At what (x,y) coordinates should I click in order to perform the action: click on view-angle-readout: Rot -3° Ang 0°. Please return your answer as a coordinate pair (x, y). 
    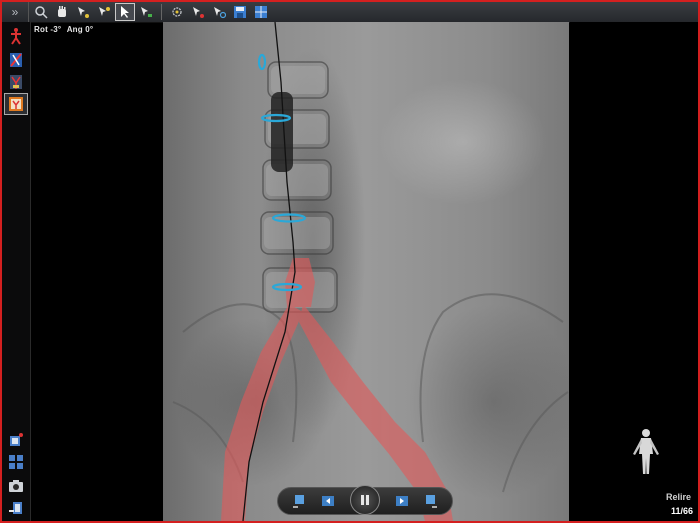
    Looking at the image, I should click on (63, 29).